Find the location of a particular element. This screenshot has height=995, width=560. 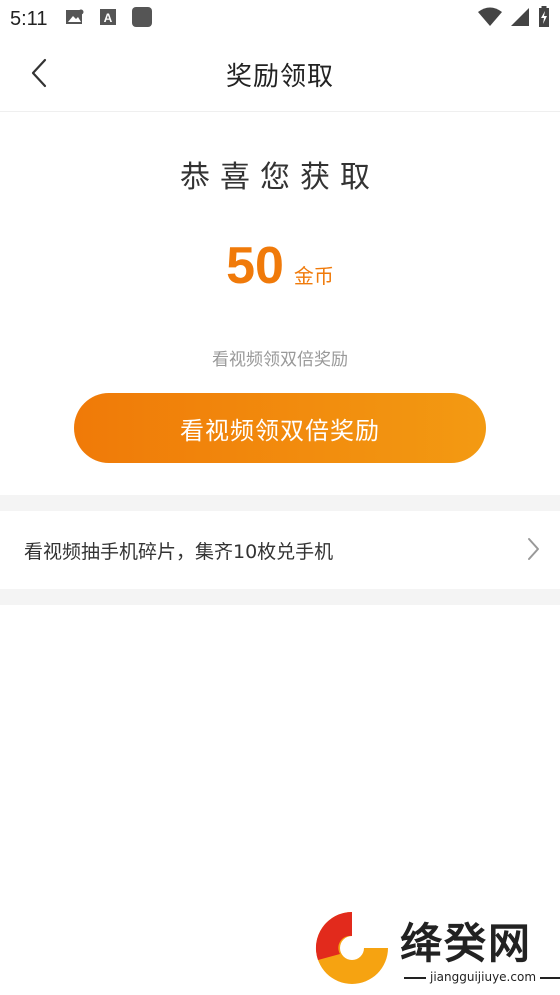

congrats-text: 恭喜您获取 is located at coordinates (280, 177).